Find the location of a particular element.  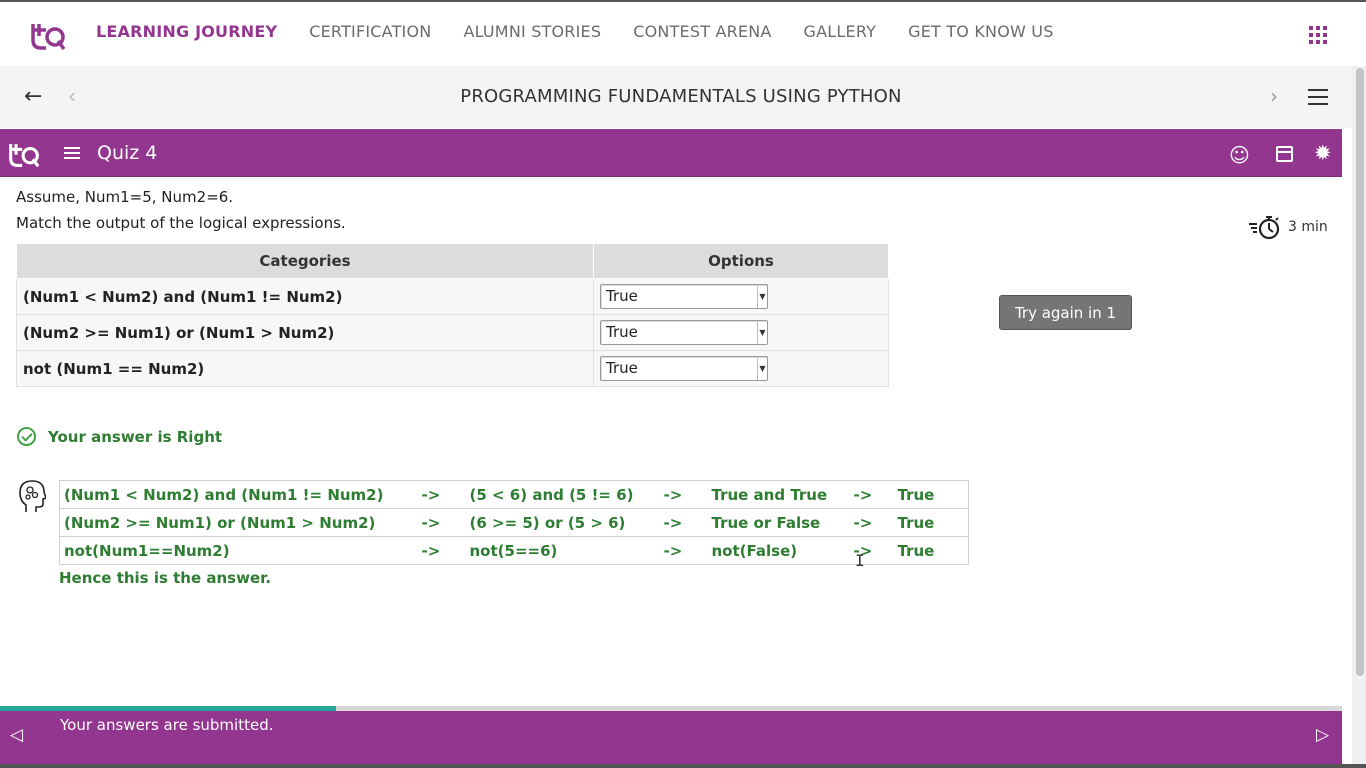

result-text: Your answer is Right is located at coordinates (135, 436).